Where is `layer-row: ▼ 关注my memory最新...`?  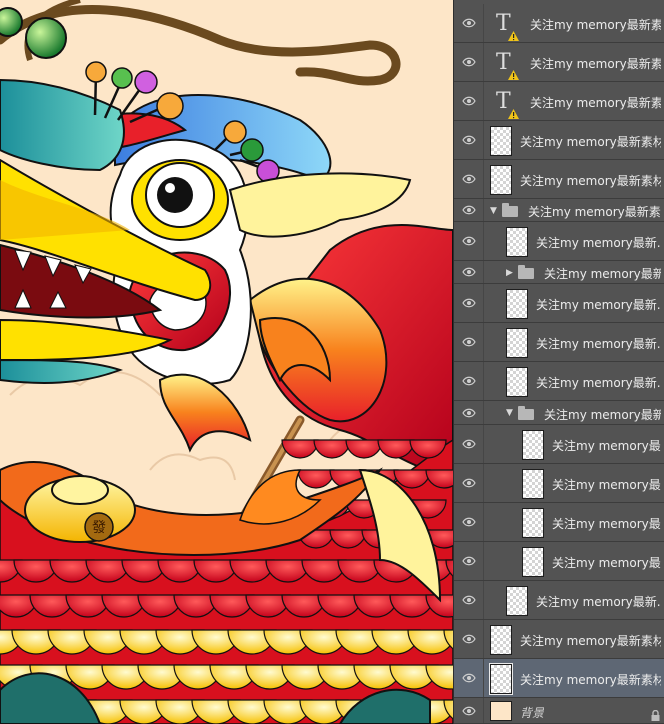 layer-row: ▼ 关注my memory最新... is located at coordinates (559, 413).